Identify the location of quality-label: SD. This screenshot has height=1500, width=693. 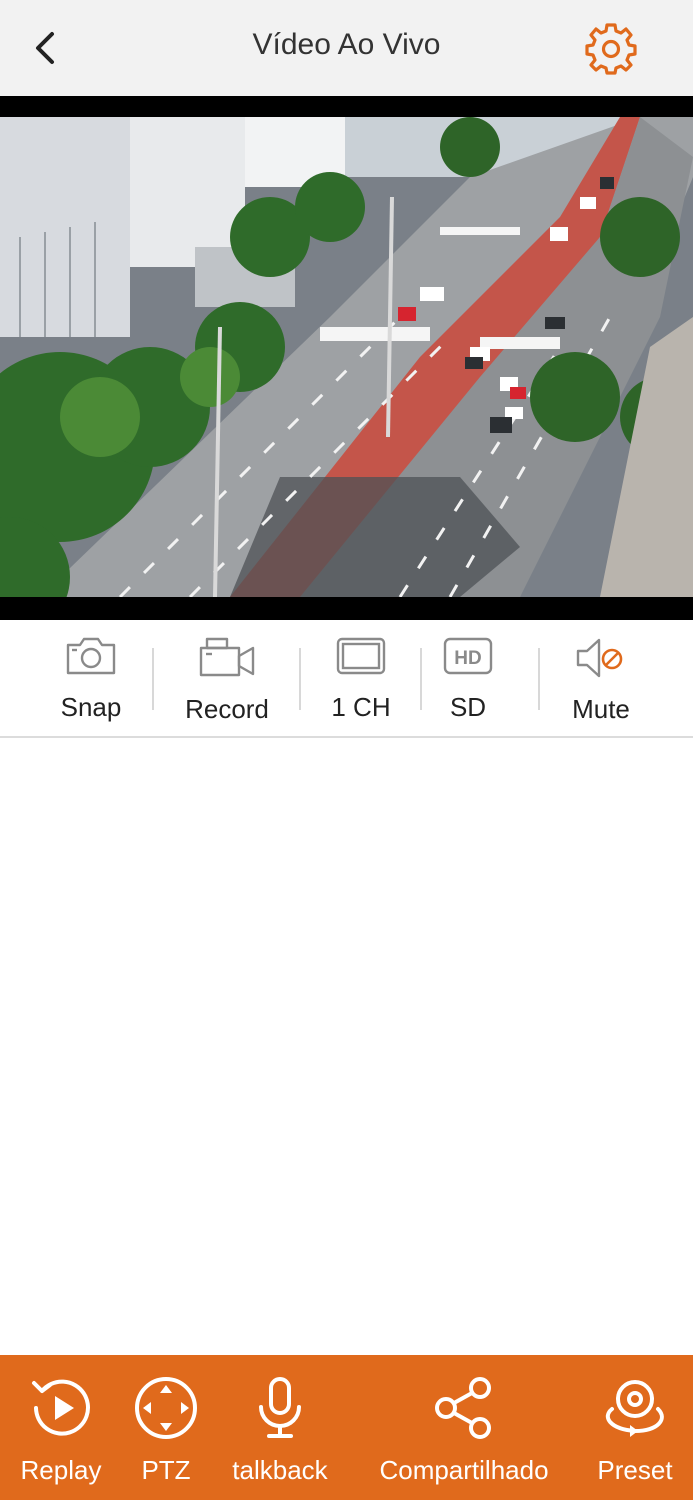
(468, 707).